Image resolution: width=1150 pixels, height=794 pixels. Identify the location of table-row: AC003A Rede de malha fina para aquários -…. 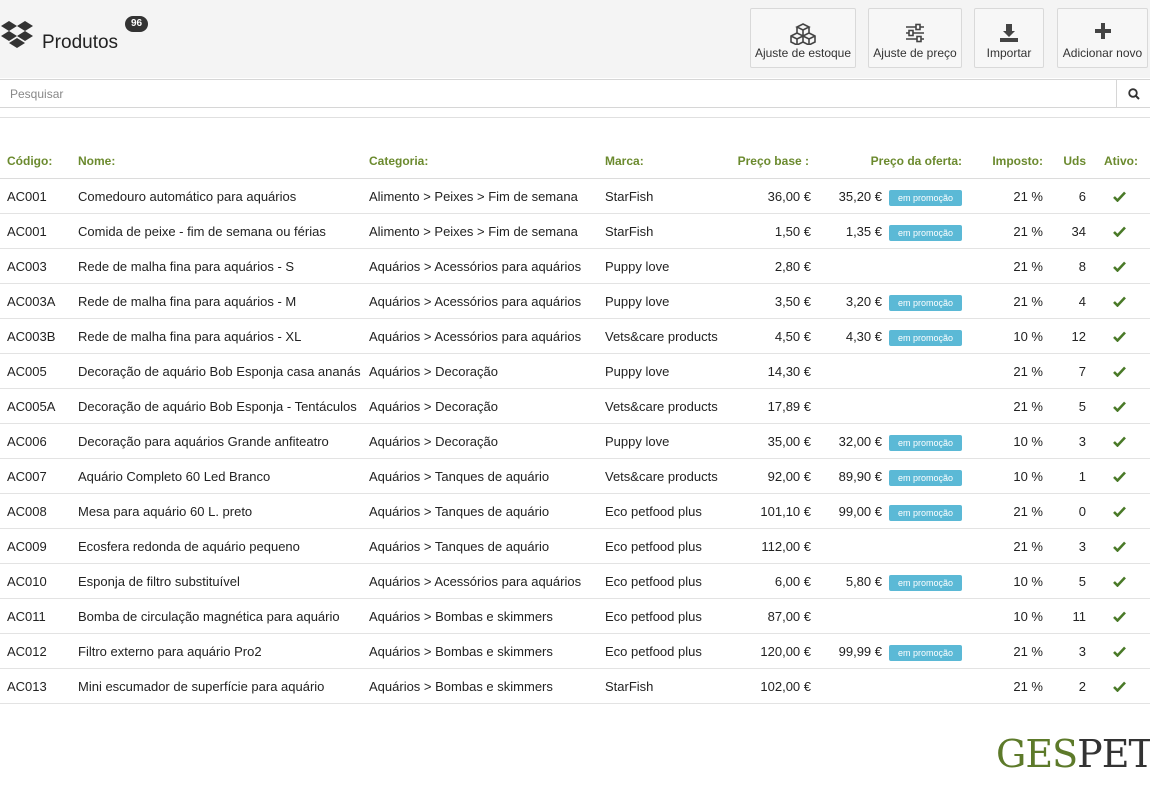
(575, 301).